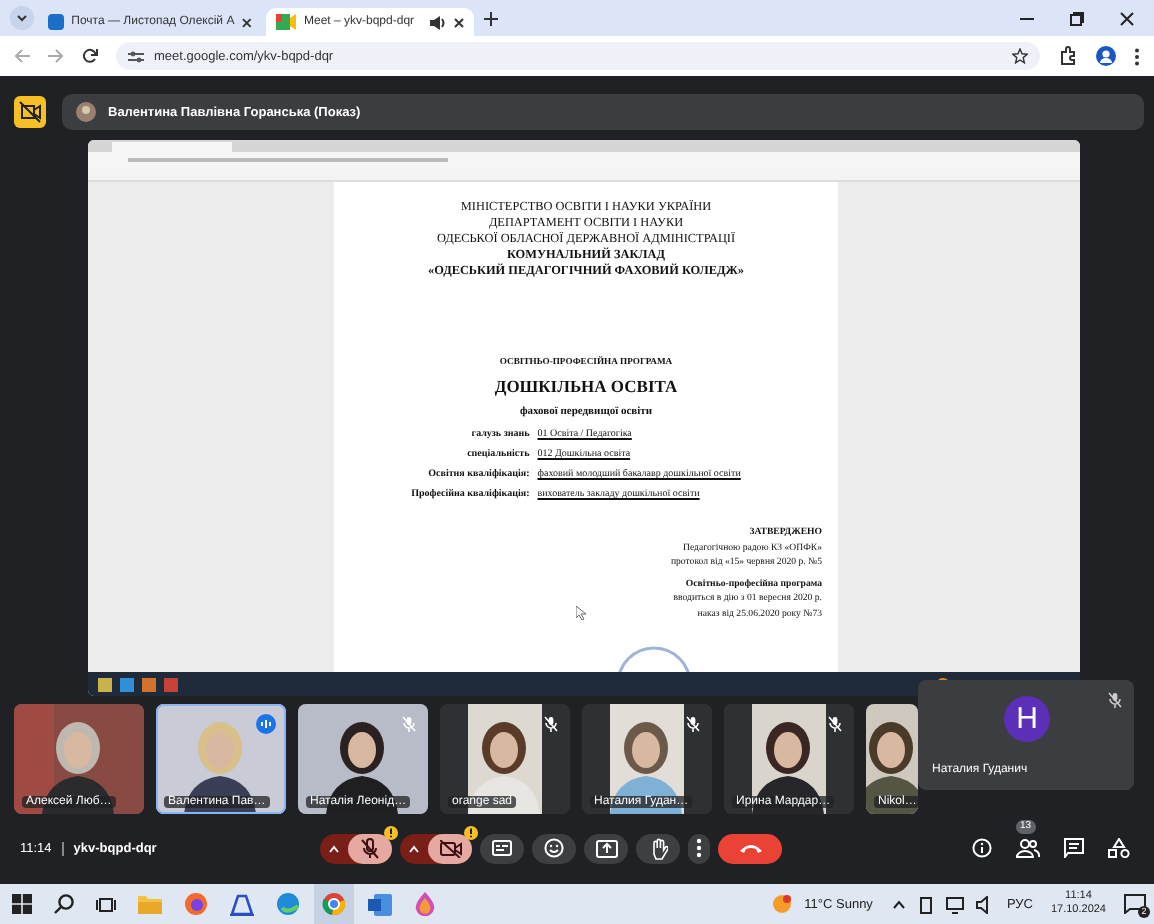  I want to click on site-settings-icon, so click(136, 56).